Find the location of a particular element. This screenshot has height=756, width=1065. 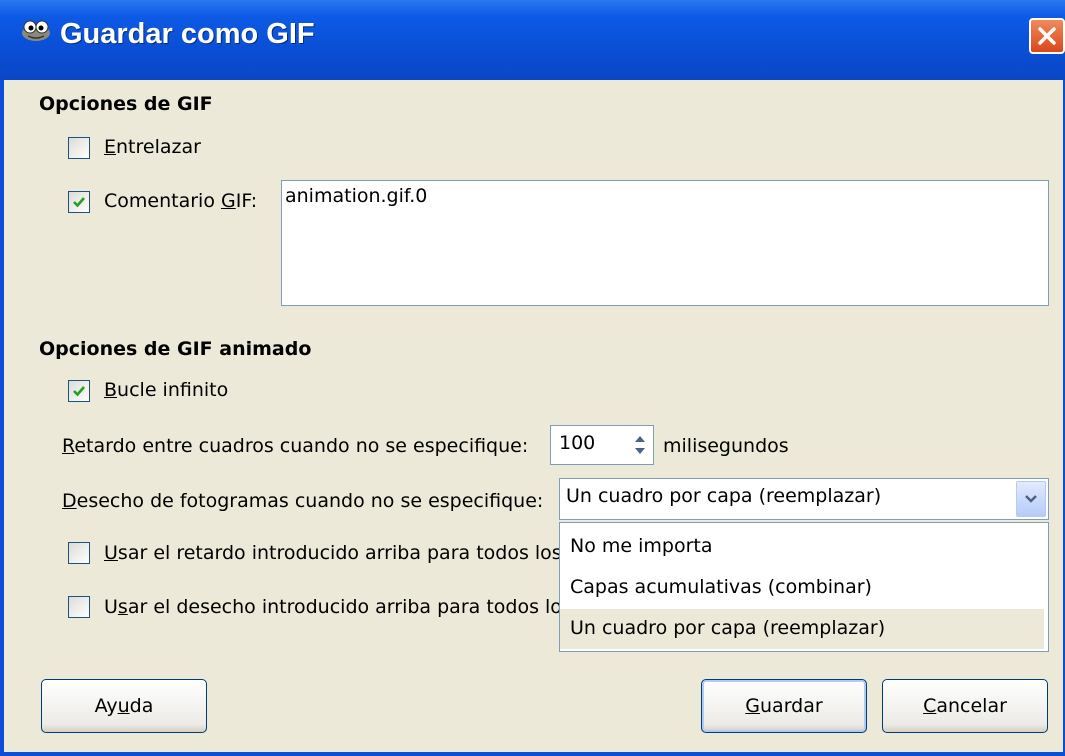

chevron-down-icon is located at coordinates (1031, 499).